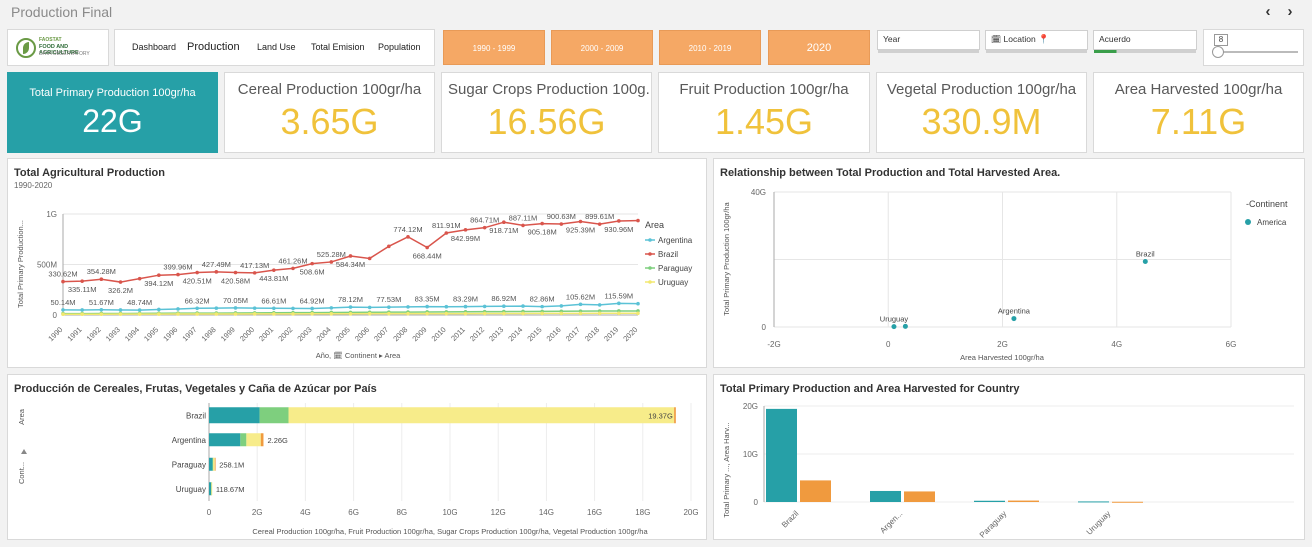 The width and height of the screenshot is (1312, 547). What do you see at coordinates (710, 47) in the screenshot?
I see `period-2010-2019-button: 2010 - 2019` at bounding box center [710, 47].